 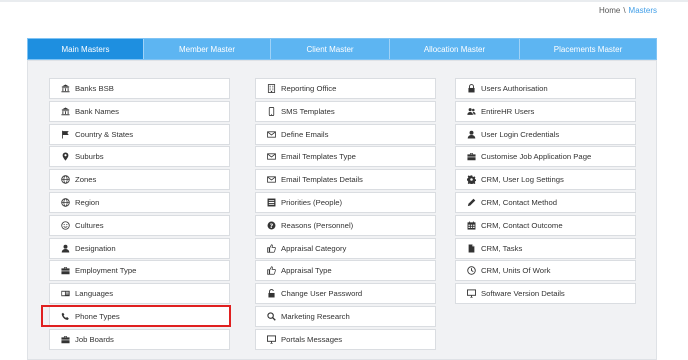 What do you see at coordinates (314, 248) in the screenshot?
I see `master-link-label: Appraisal Category` at bounding box center [314, 248].